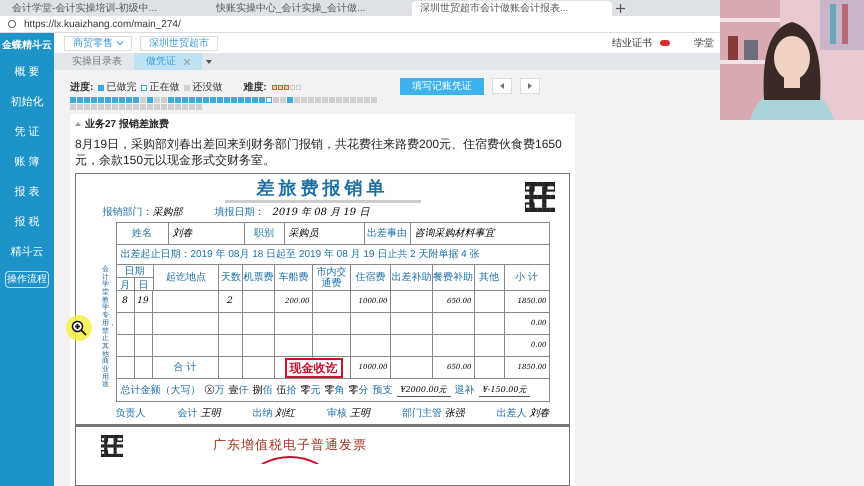 Image resolution: width=864 pixels, height=486 pixels. What do you see at coordinates (453, 277) in the screenshot?
I see `column-header: 餐费补助` at bounding box center [453, 277].